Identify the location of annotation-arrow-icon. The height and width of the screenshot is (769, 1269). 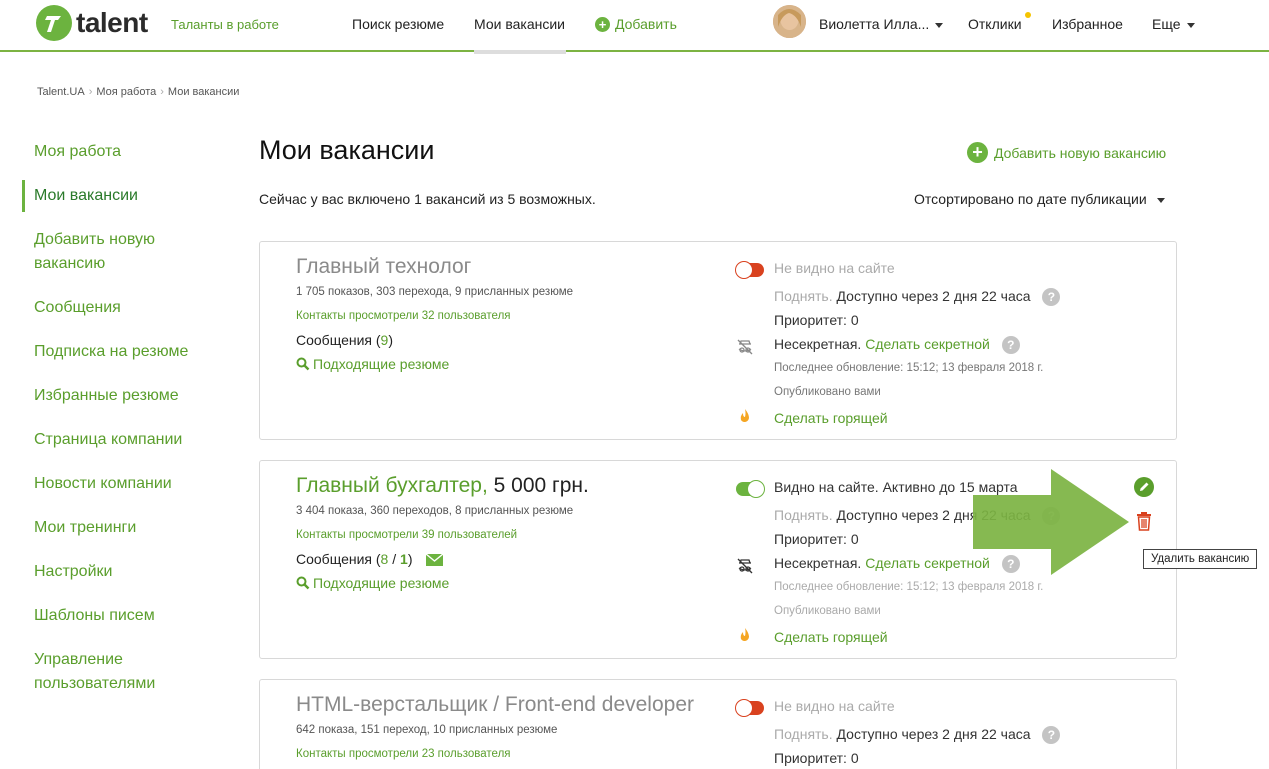
(1051, 522).